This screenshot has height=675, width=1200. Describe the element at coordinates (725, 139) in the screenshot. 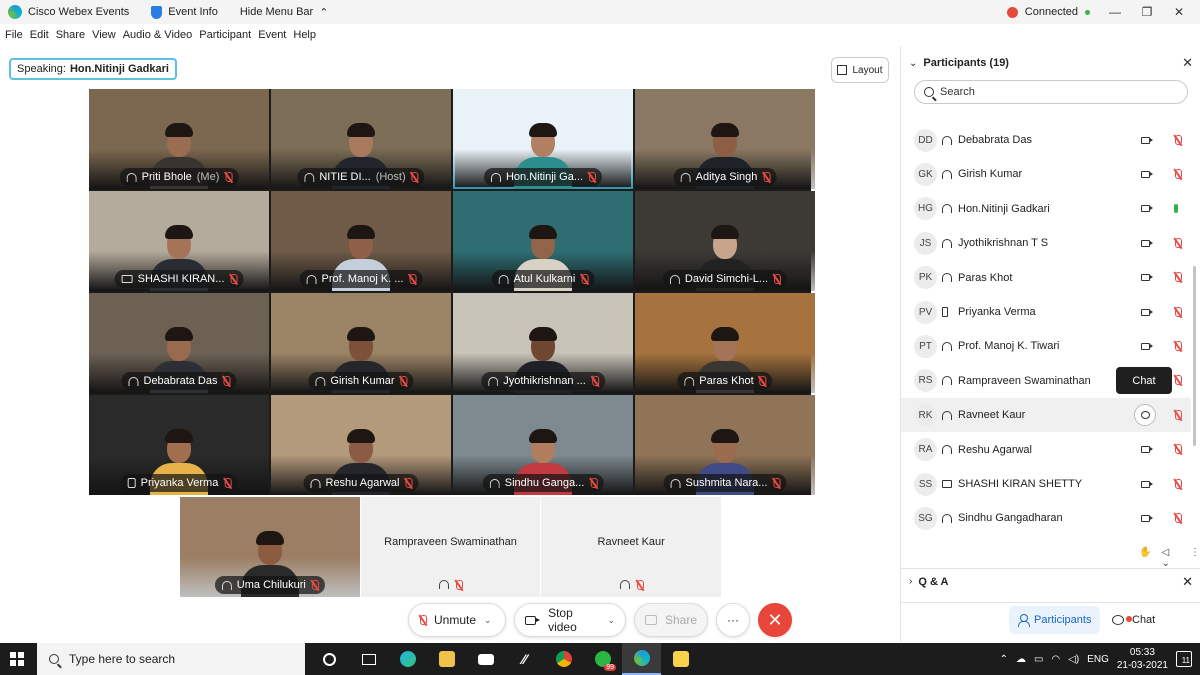

I see `video-tile: Aditya Singh` at that location.